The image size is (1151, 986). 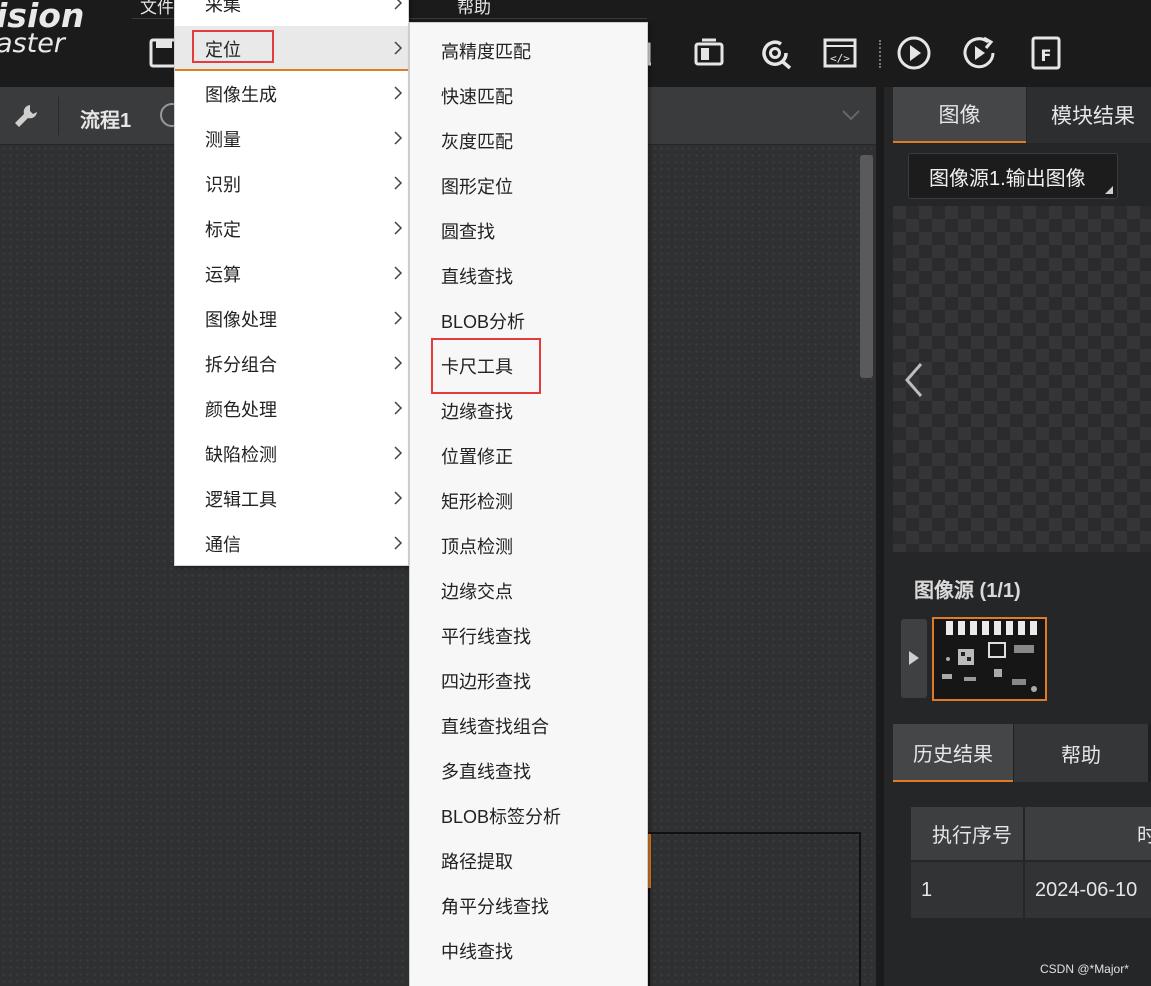 I want to click on column-header-time: 时, so click(x=1087, y=834).